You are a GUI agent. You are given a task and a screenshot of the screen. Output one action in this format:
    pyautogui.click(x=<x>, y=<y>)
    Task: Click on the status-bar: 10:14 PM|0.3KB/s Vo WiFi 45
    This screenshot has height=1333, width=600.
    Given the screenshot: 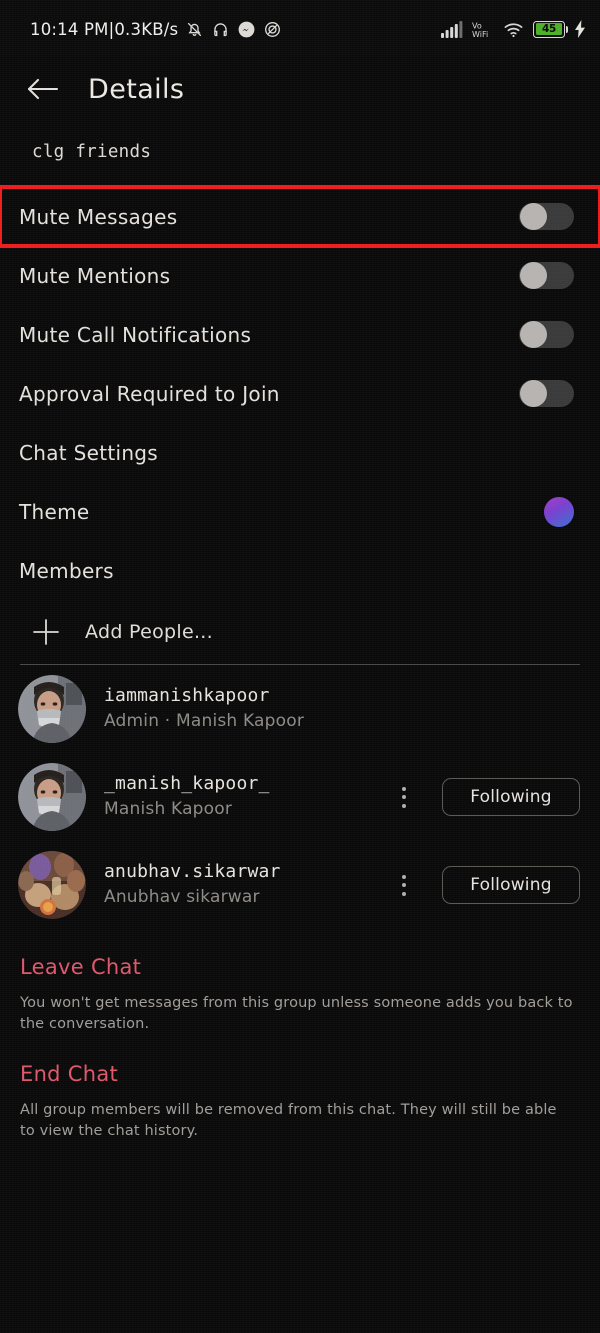 What is the action you would take?
    pyautogui.click(x=300, y=29)
    